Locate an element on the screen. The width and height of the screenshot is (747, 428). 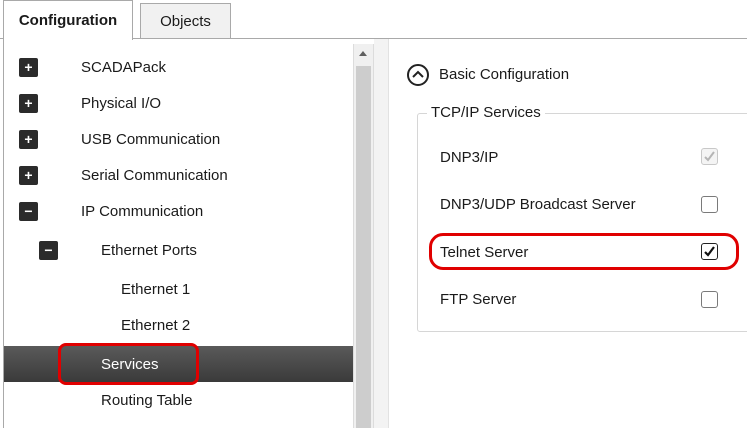
tree-item-label: USB Communication is located at coordinates (151, 139).